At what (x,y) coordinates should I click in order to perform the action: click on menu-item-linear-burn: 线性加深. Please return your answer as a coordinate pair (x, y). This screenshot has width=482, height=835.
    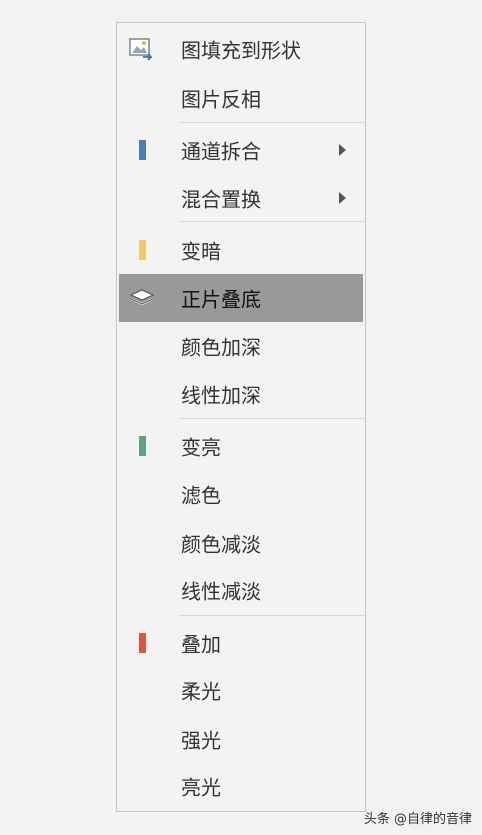
    Looking at the image, I should click on (241, 394).